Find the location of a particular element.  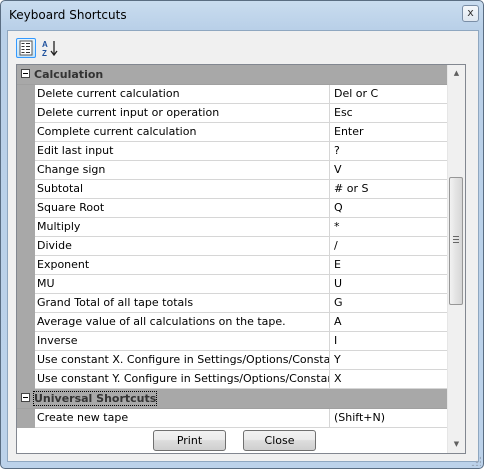

shortcut-key: # or S is located at coordinates (389, 189).